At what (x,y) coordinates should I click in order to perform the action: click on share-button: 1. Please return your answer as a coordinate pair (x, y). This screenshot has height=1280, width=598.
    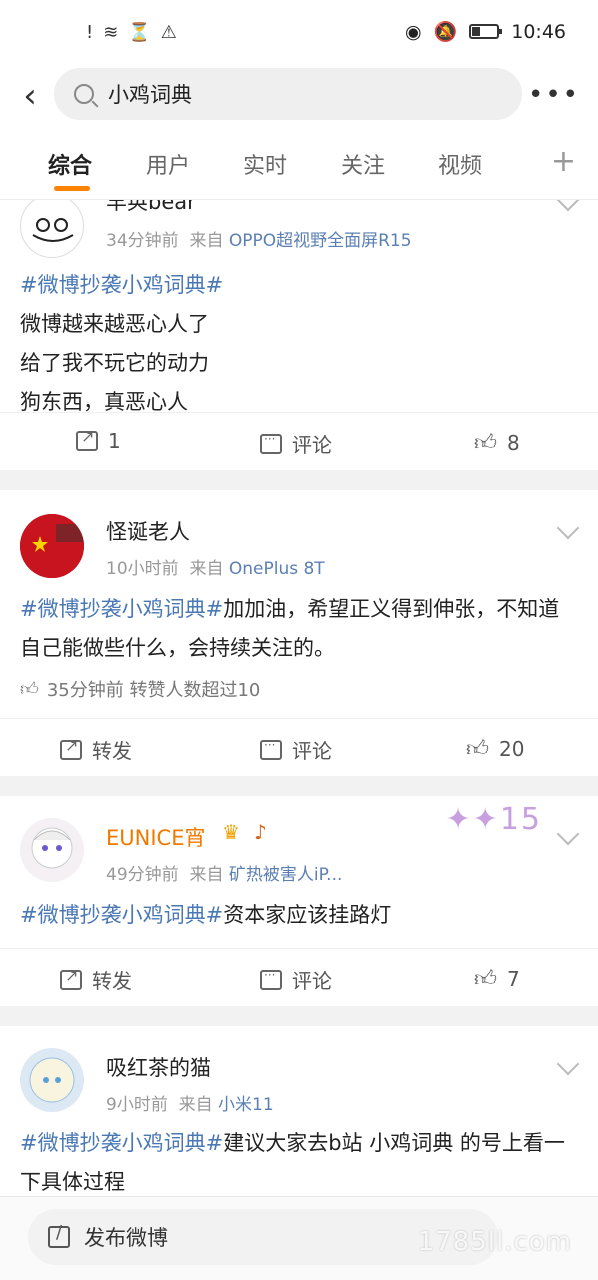
    Looking at the image, I should click on (98, 440).